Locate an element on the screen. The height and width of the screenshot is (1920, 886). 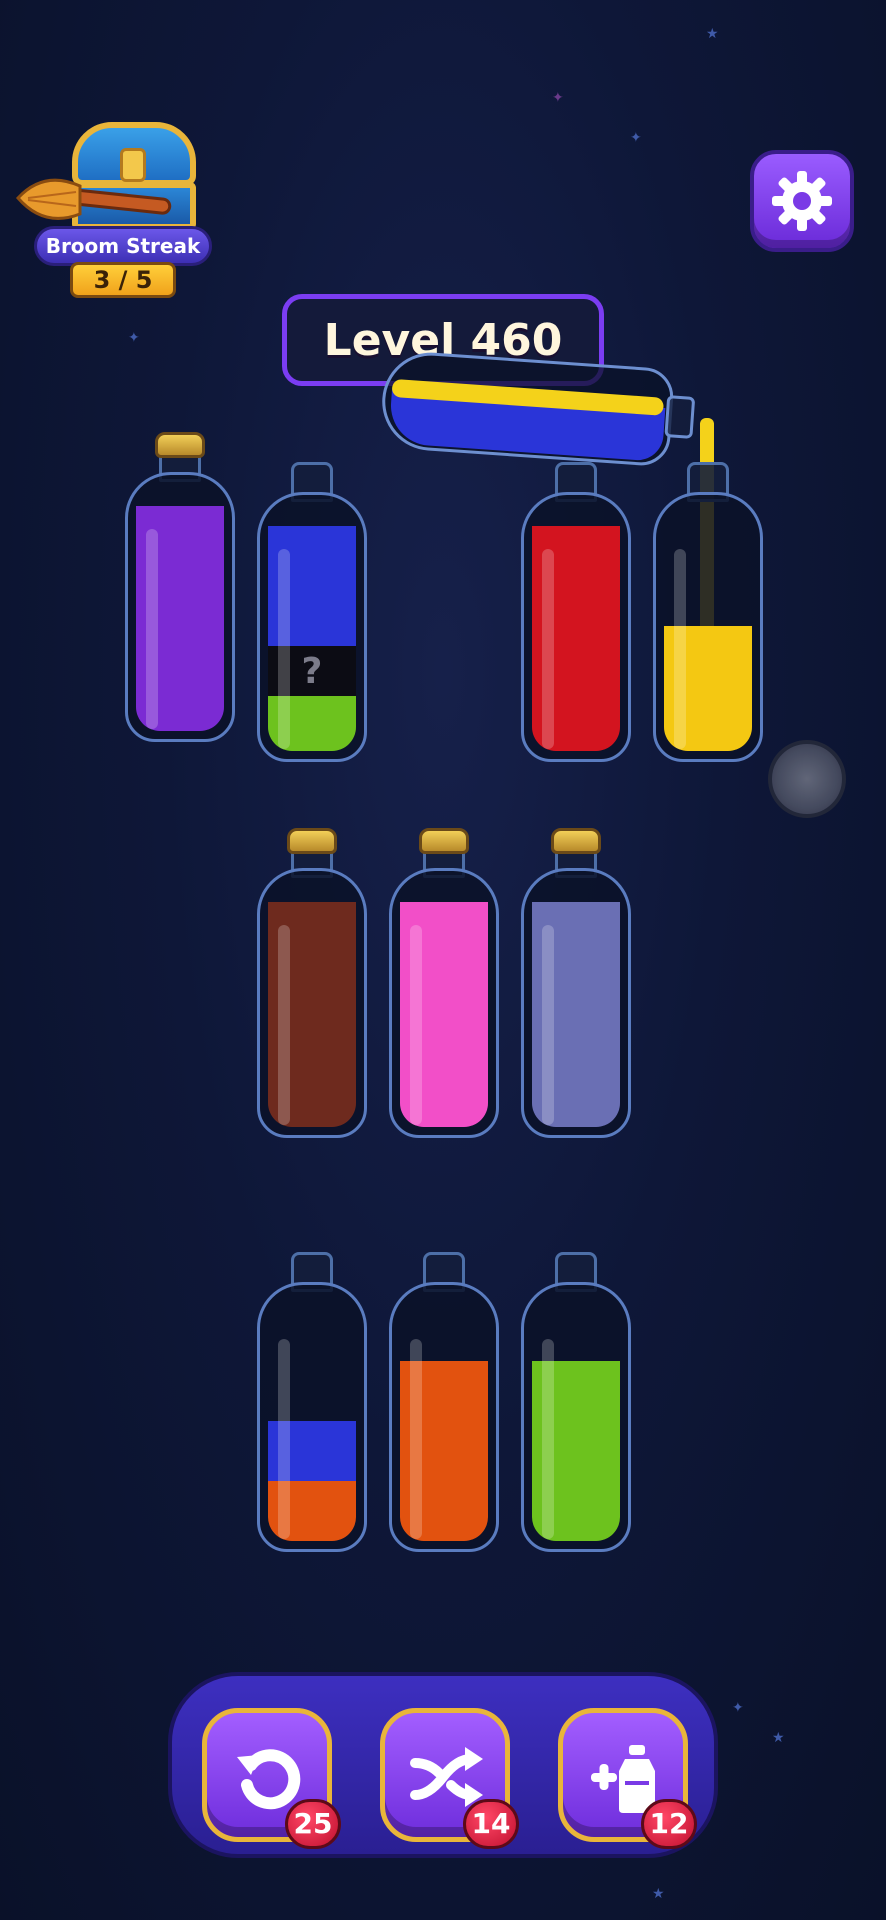
shuffle-button: 14 is located at coordinates (449, 1778).